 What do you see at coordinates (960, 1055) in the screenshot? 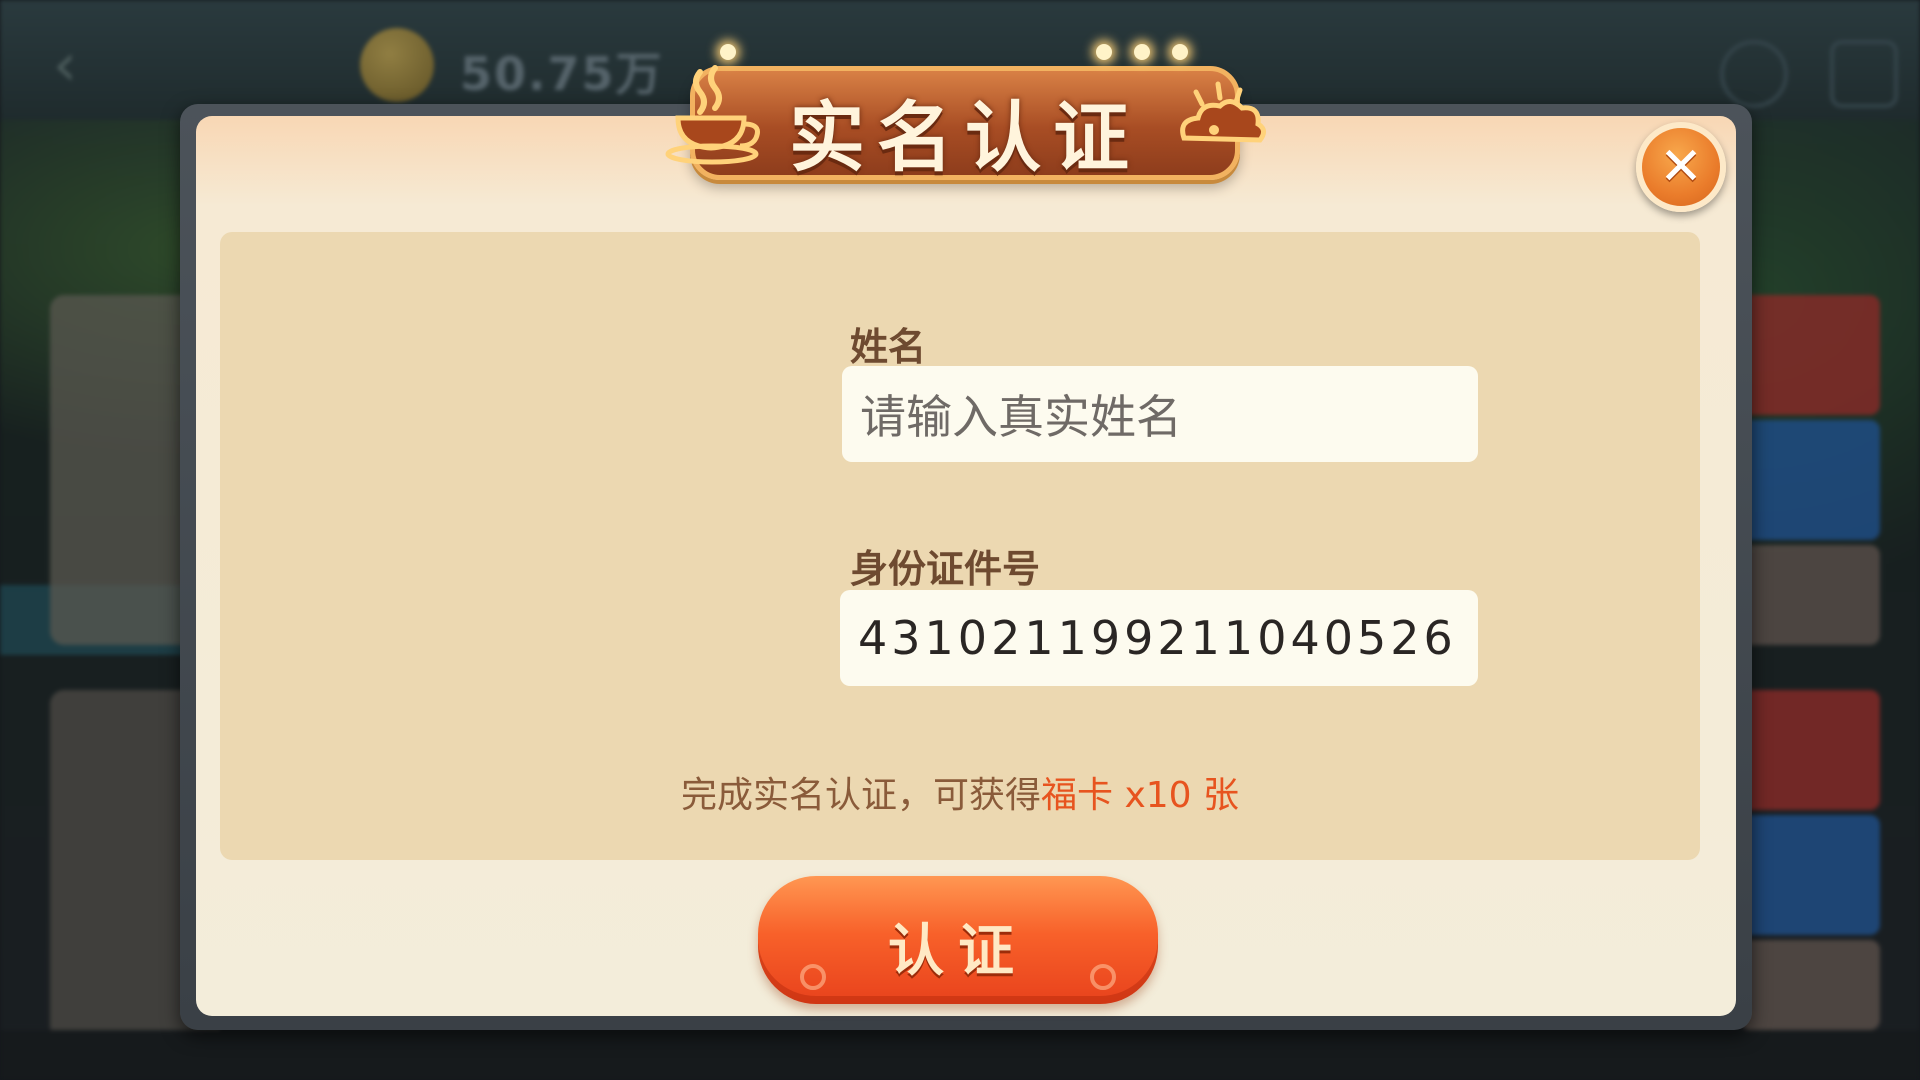
I see `bottom-bar` at bounding box center [960, 1055].